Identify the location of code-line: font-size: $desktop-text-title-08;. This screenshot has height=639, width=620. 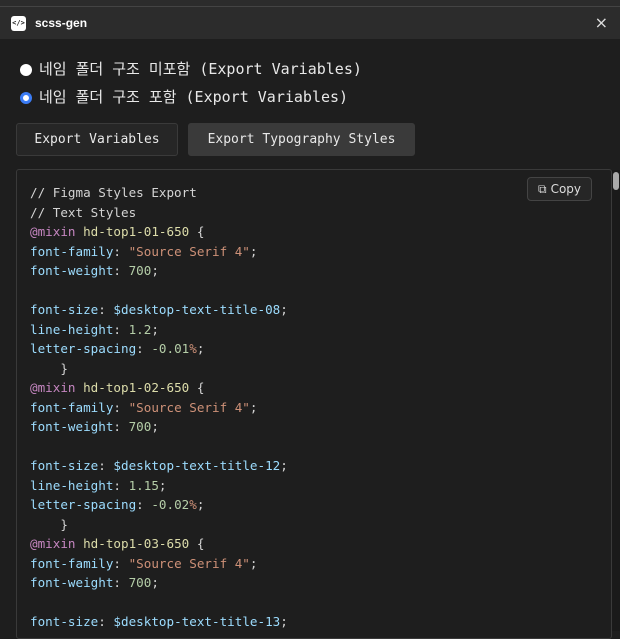
(320, 310).